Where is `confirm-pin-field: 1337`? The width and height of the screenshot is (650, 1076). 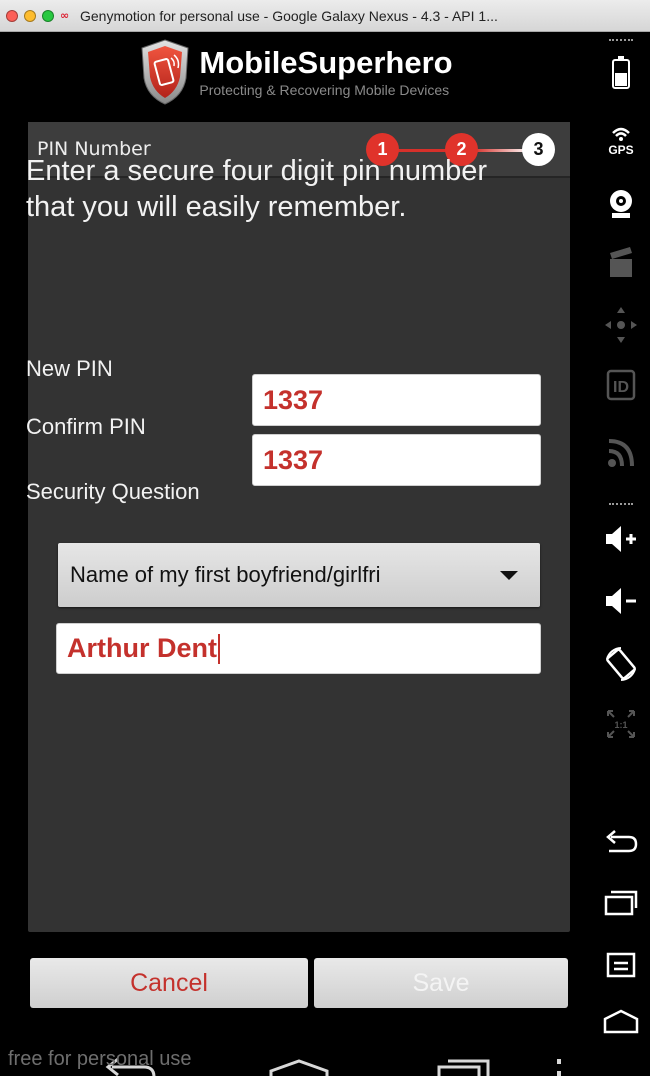
confirm-pin-field: 1337 is located at coordinates (396, 460).